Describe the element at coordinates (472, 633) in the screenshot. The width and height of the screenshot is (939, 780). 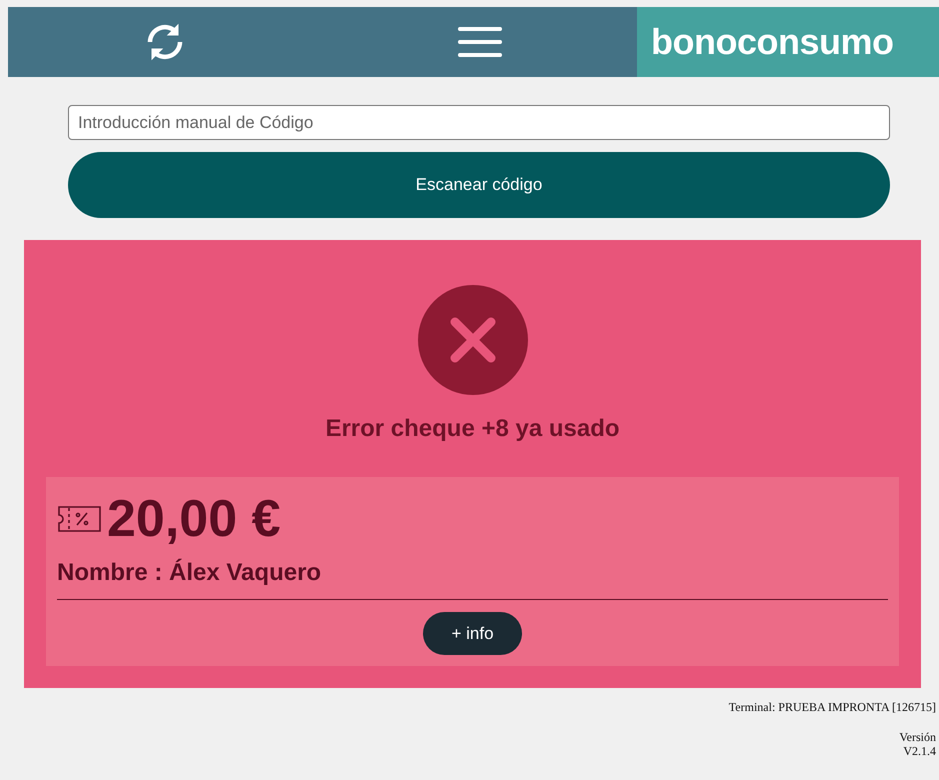
I see `info-button: + info` at that location.